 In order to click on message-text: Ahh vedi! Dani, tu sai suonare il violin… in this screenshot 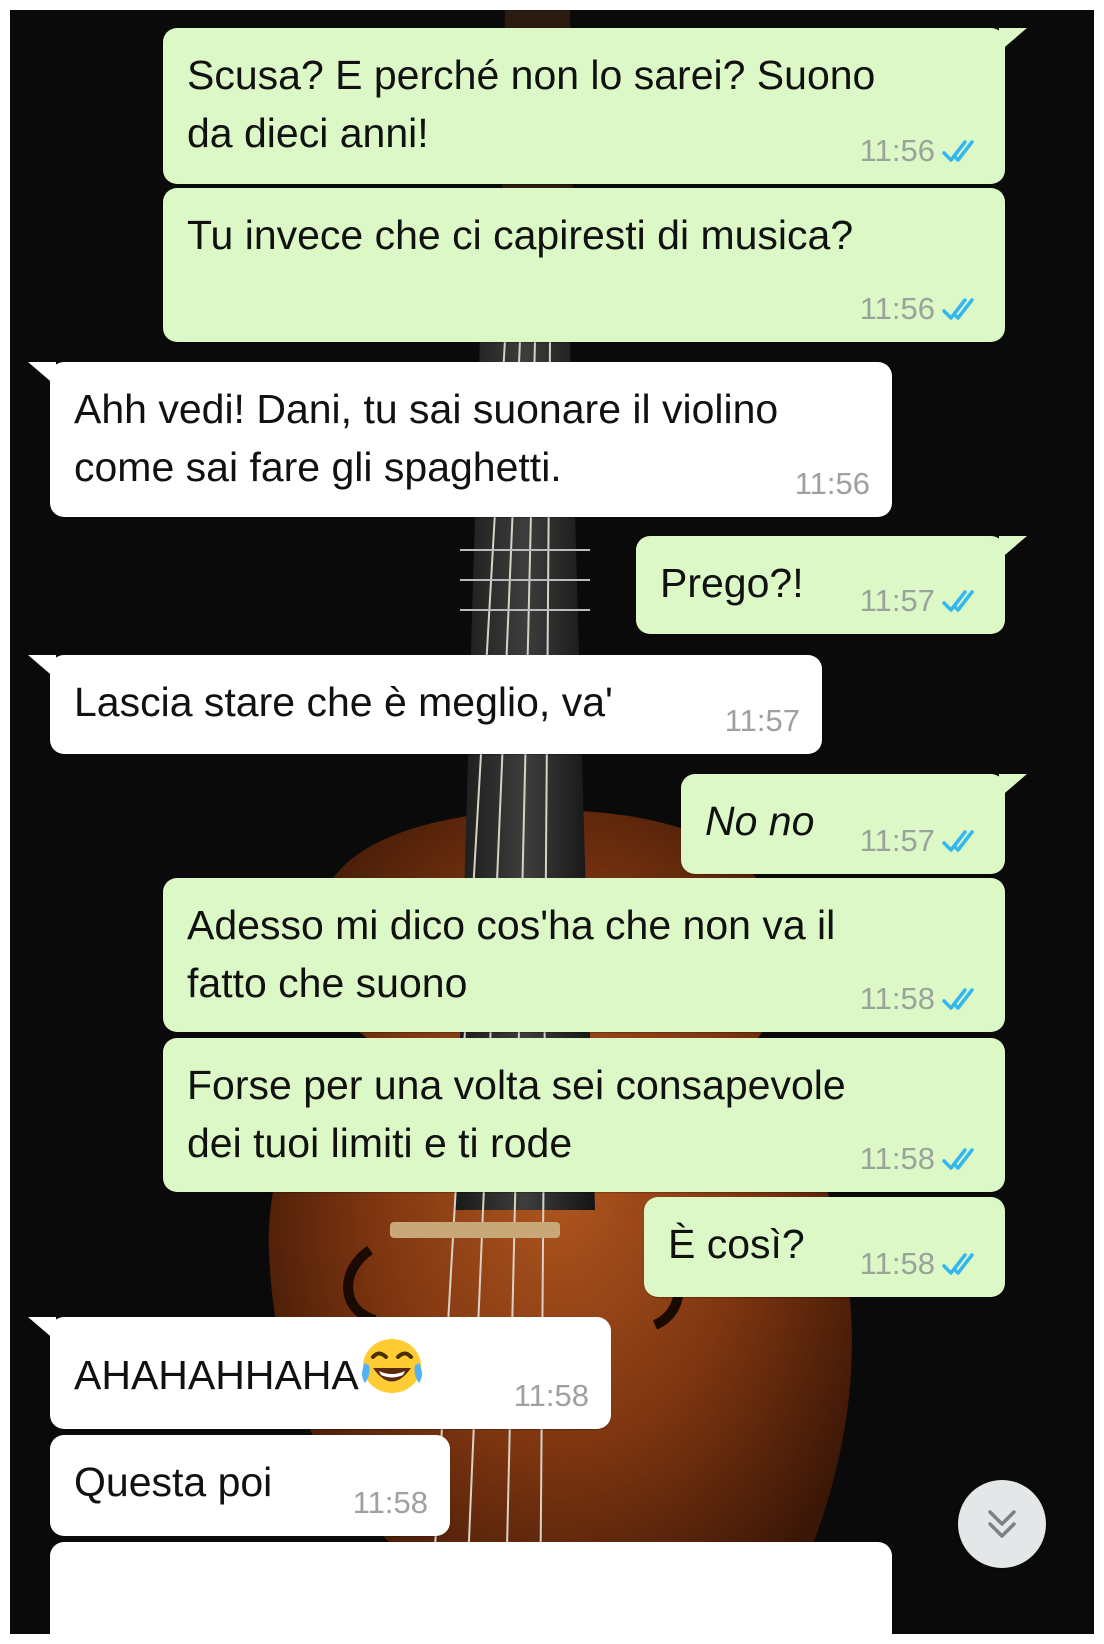, I will do `click(426, 438)`.